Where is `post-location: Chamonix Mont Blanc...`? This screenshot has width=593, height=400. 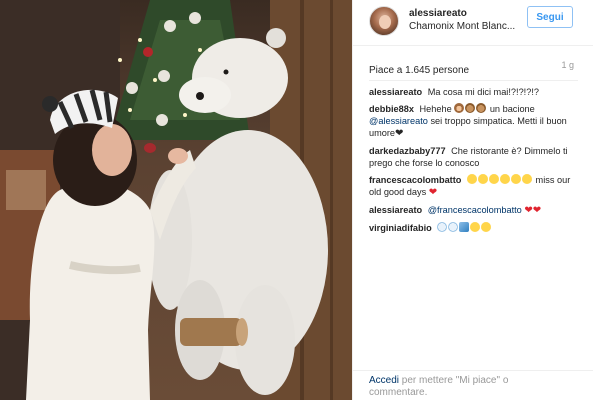 post-location: Chamonix Mont Blanc... is located at coordinates (463, 26).